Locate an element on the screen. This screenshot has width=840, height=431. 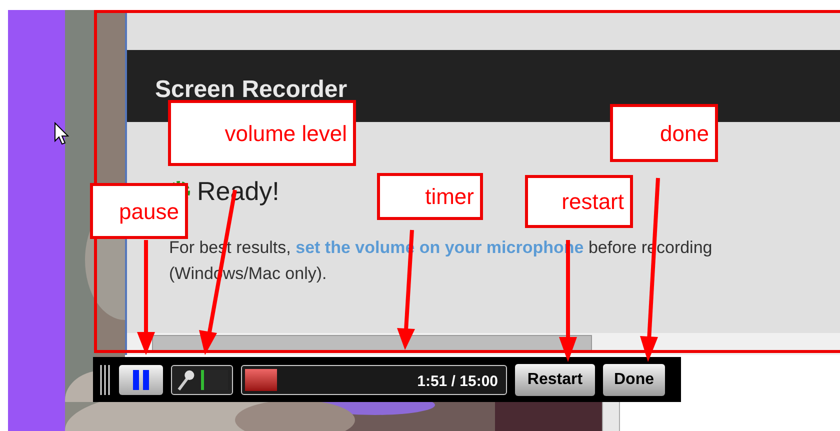
pause-icon is located at coordinates (141, 380).